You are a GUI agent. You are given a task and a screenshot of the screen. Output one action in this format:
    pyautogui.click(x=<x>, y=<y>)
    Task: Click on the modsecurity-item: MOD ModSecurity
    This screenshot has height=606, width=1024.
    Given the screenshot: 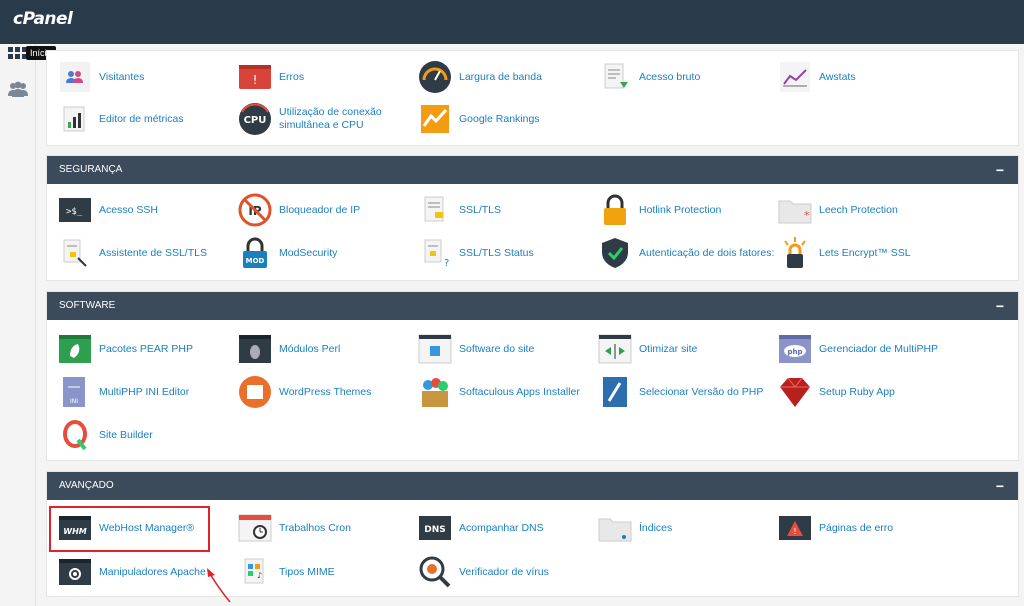 What is the action you would take?
    pyautogui.click(x=327, y=253)
    